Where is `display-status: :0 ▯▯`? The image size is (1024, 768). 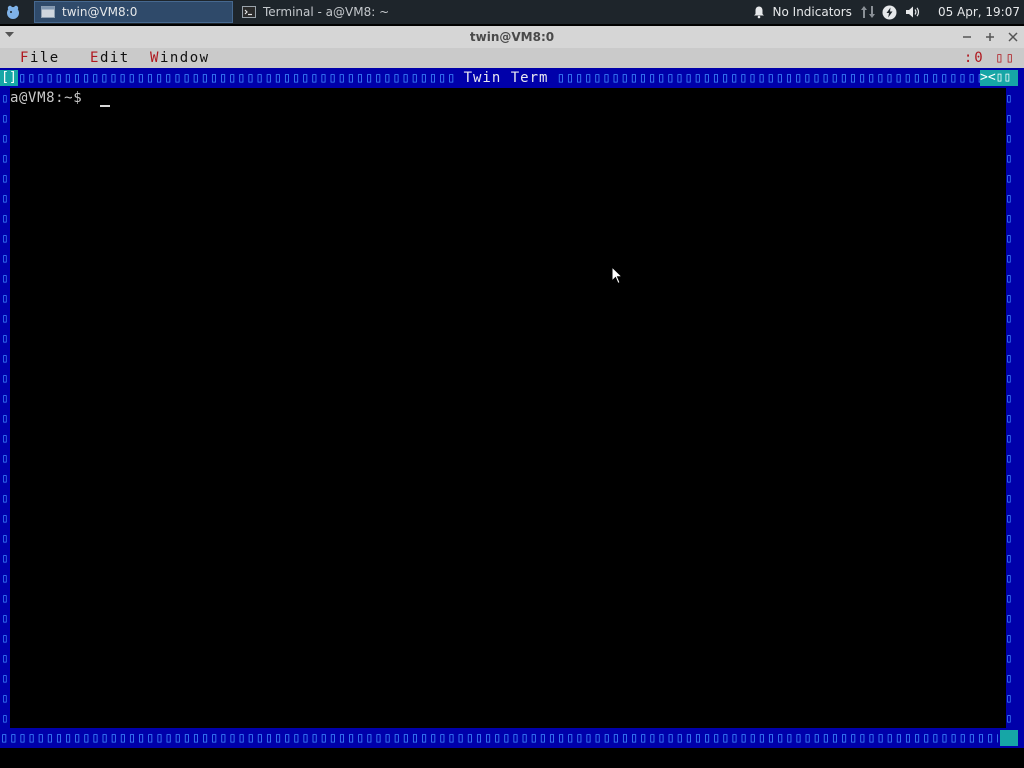 display-status: :0 ▯▯ is located at coordinates (989, 58).